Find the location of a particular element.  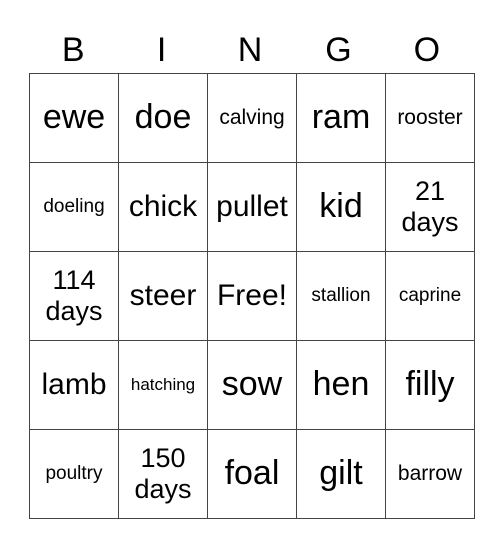

header-letter-b: B is located at coordinates (73, 50).